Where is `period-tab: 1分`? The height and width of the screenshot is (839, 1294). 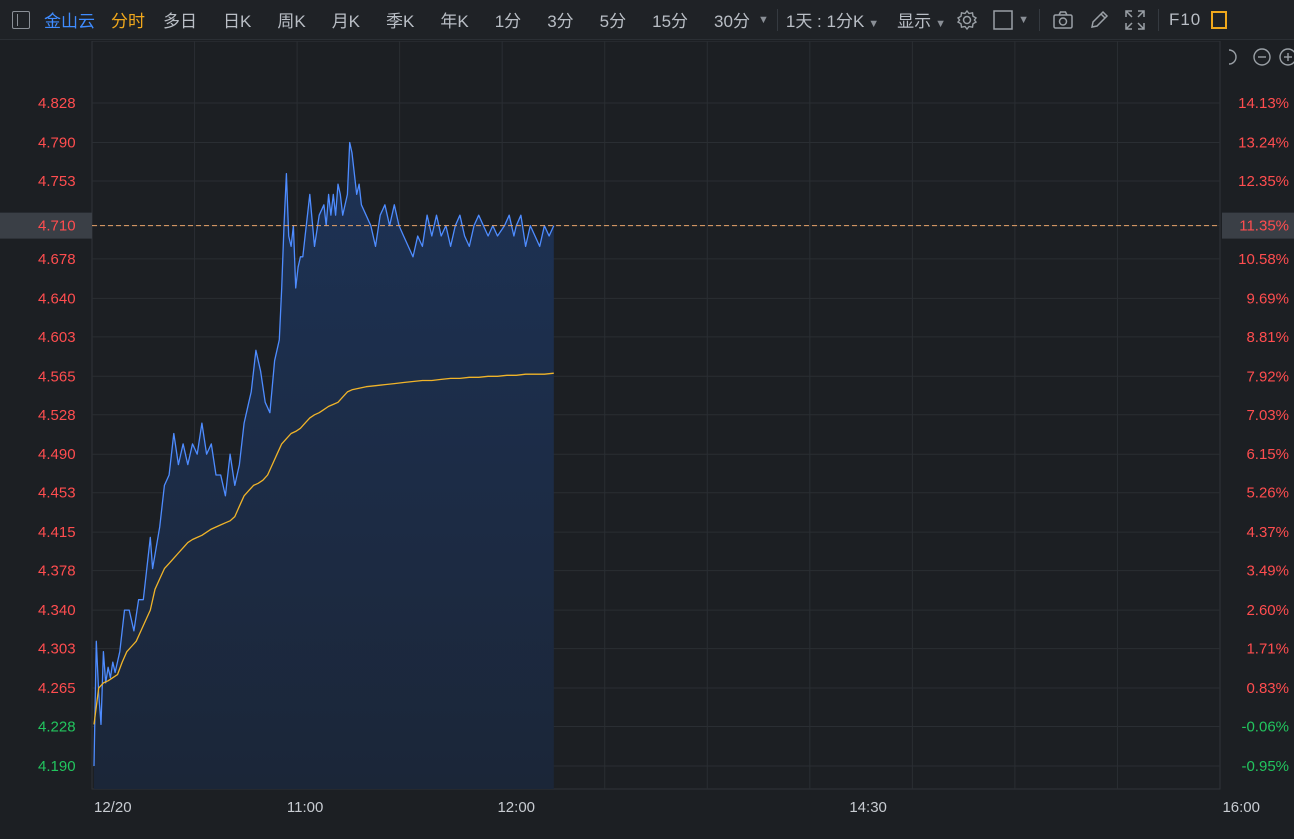
period-tab: 1分 is located at coordinates (508, 19).